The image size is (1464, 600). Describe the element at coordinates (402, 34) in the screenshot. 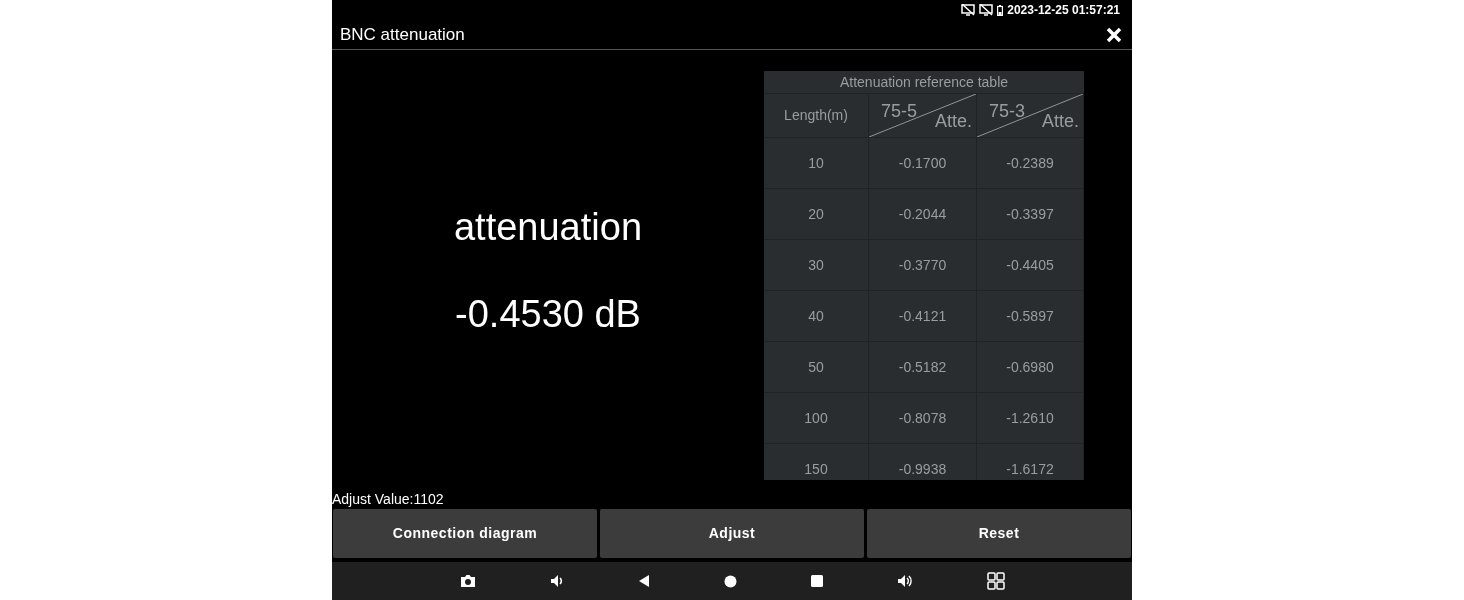

I see `window-title: BNC attenuation` at that location.